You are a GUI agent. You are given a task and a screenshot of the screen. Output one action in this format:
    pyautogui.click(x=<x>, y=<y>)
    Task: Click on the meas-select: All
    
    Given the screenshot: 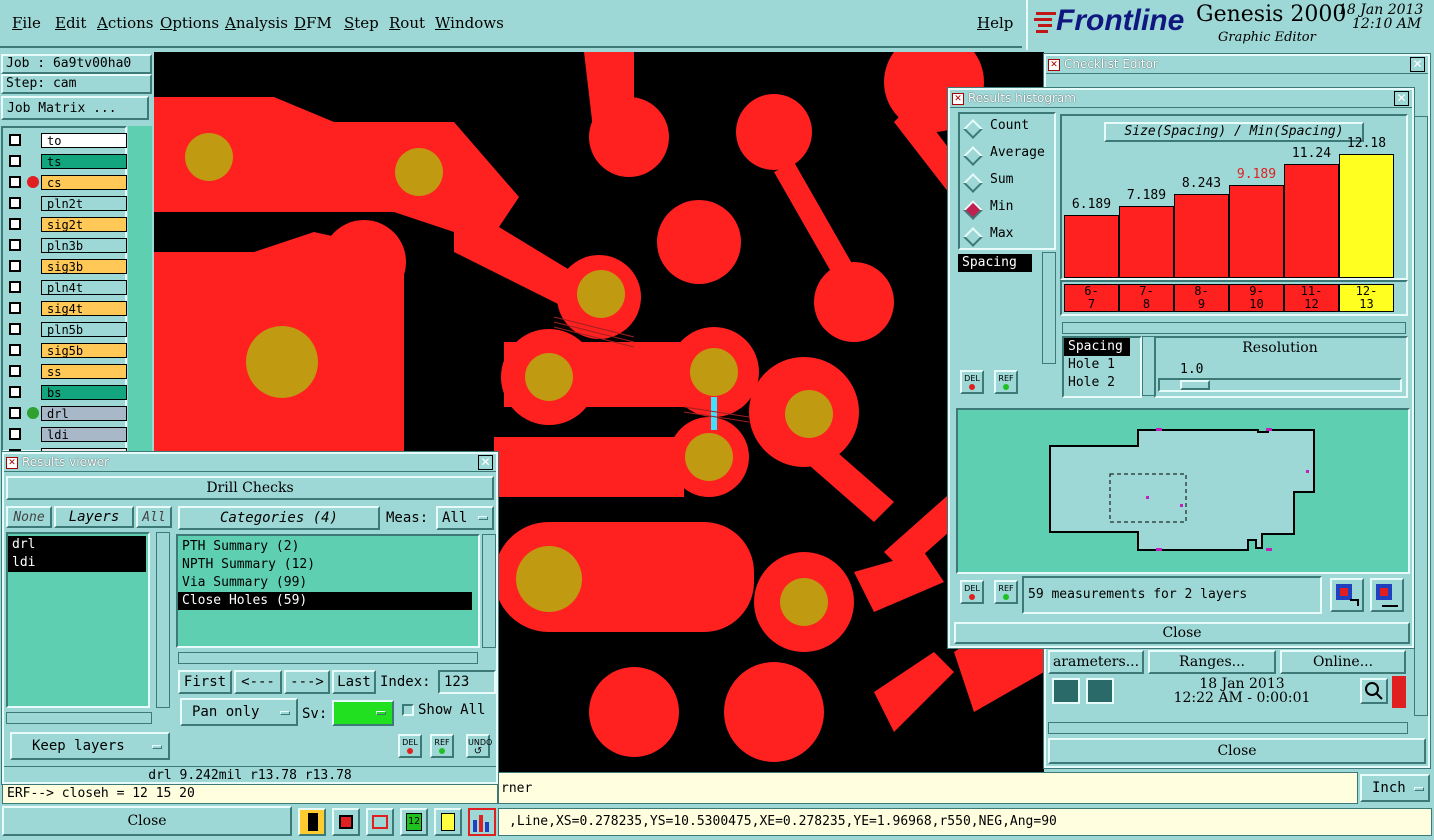 What is the action you would take?
    pyautogui.click(x=465, y=518)
    